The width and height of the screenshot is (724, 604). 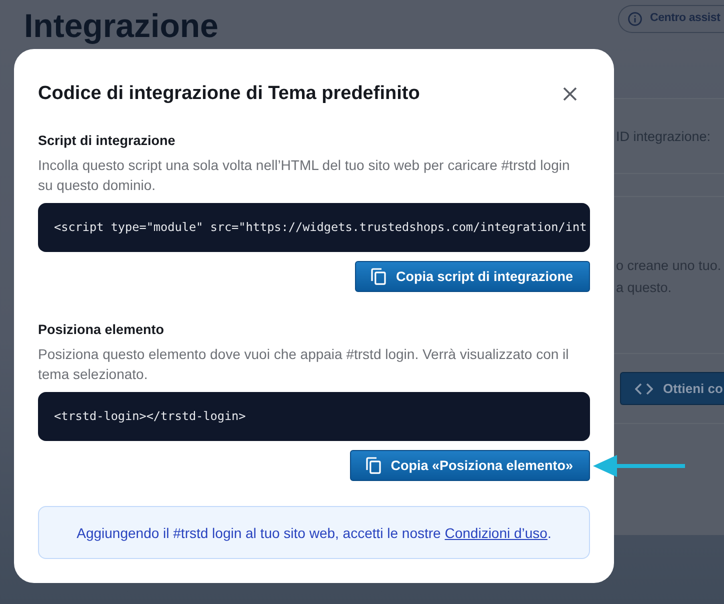 What do you see at coordinates (496, 532) in the screenshot?
I see `terms-link: Condizioni d’uso` at bounding box center [496, 532].